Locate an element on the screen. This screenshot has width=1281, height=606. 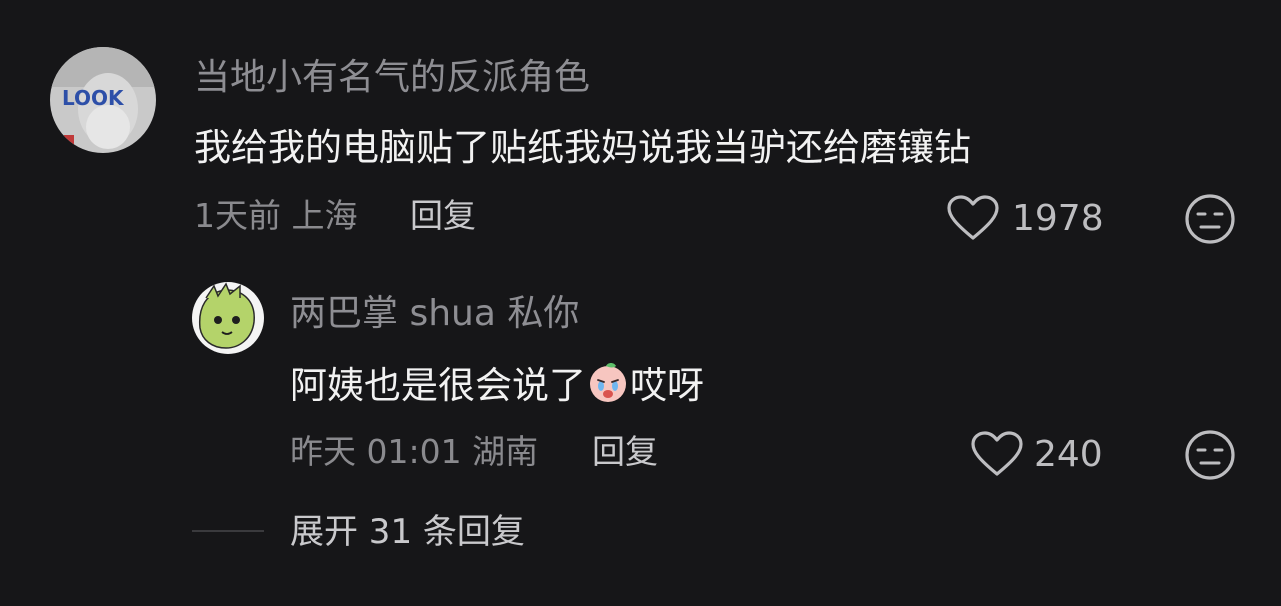
reply-button: 回复 is located at coordinates (443, 216).